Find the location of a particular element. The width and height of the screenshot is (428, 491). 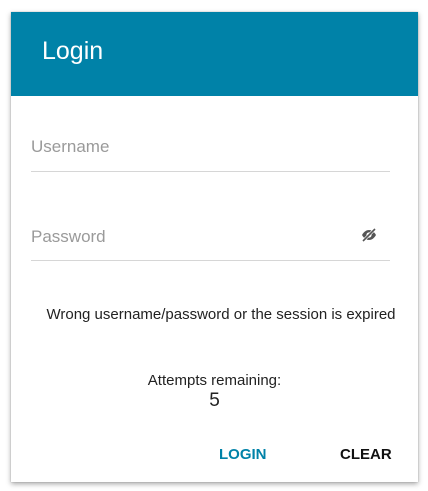

attempts-remaining-value: 5 is located at coordinates (214, 400).